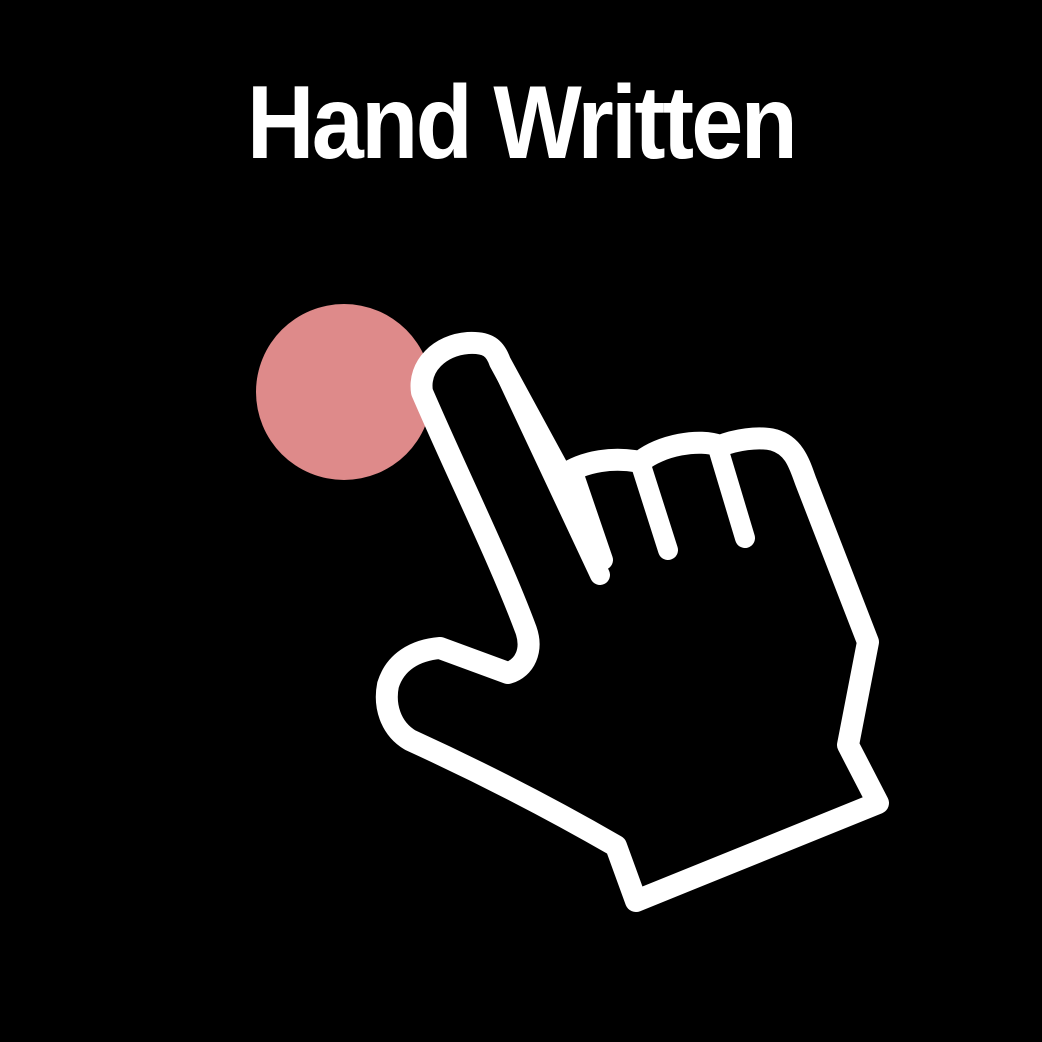  Describe the element at coordinates (344, 392) in the screenshot. I see `touch-point-icon` at that location.